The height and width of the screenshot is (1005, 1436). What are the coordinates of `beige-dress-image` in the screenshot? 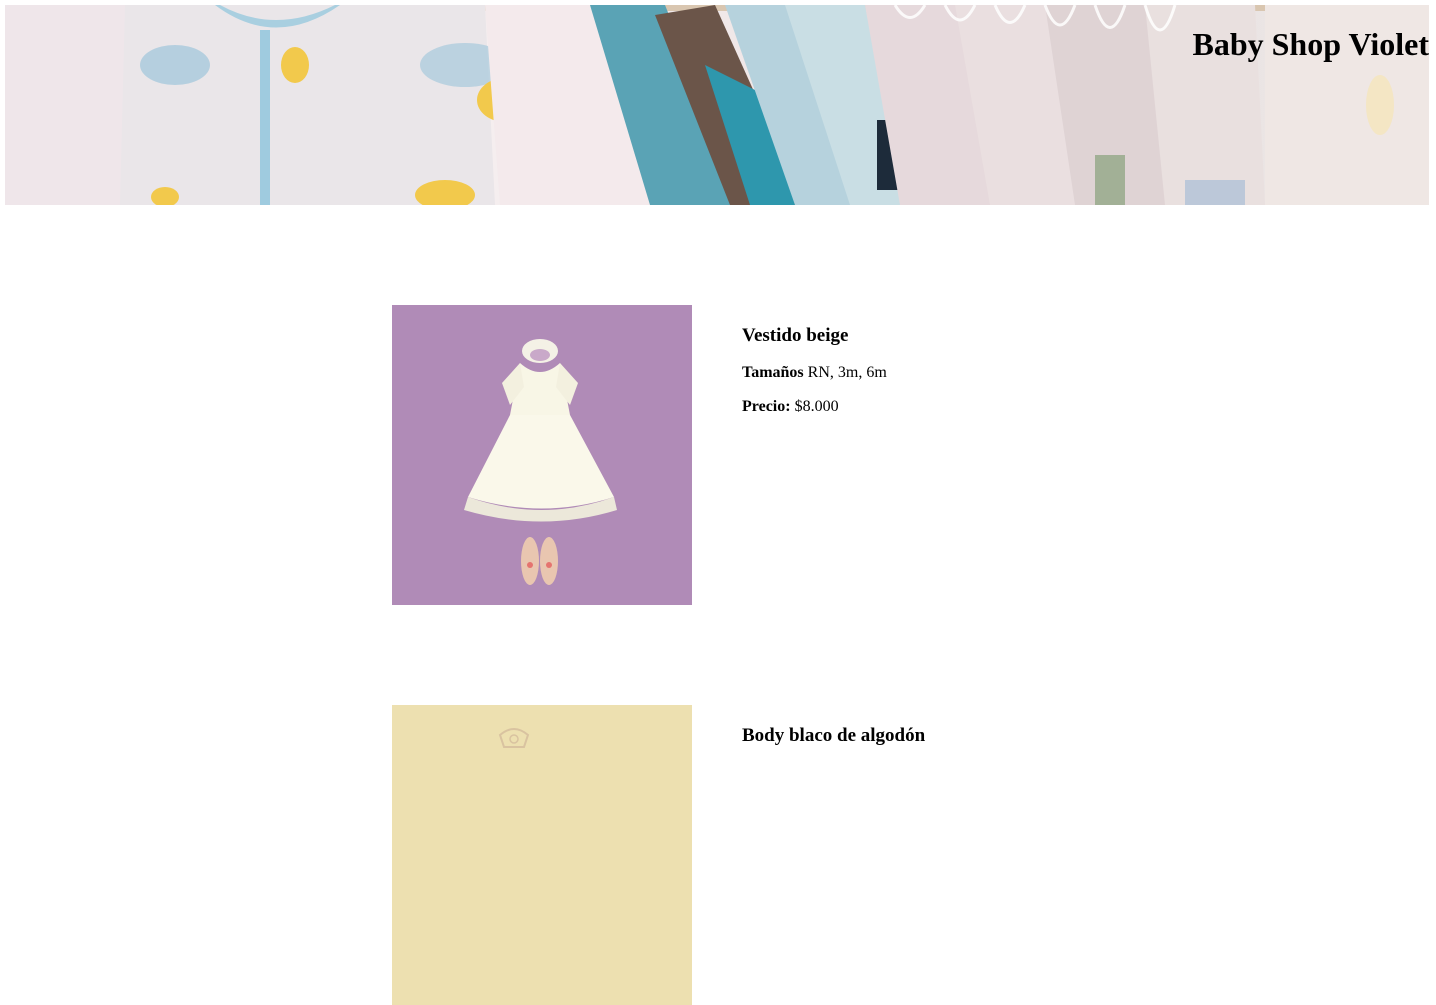 It's located at (542, 455).